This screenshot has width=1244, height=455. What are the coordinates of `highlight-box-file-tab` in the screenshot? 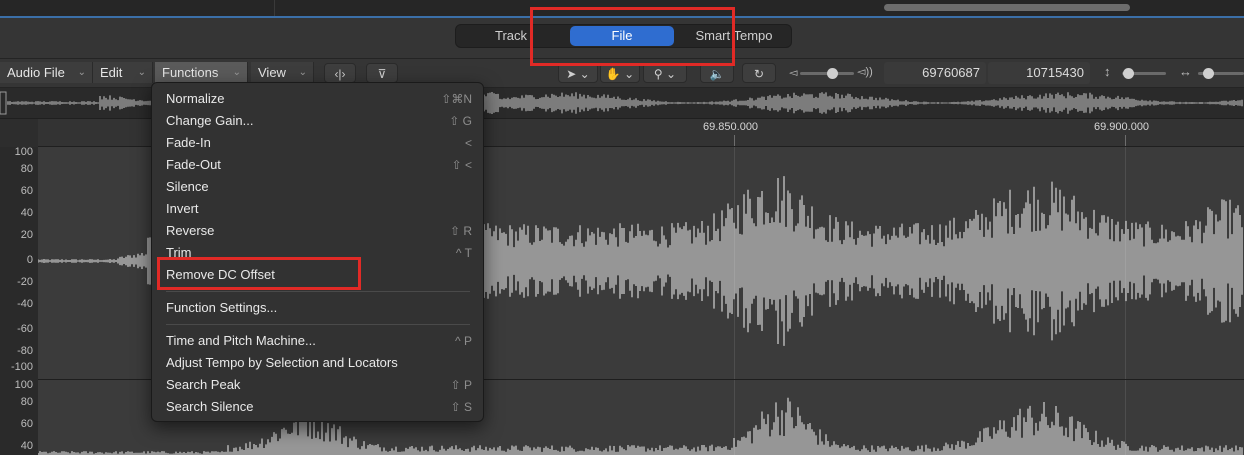 It's located at (632, 36).